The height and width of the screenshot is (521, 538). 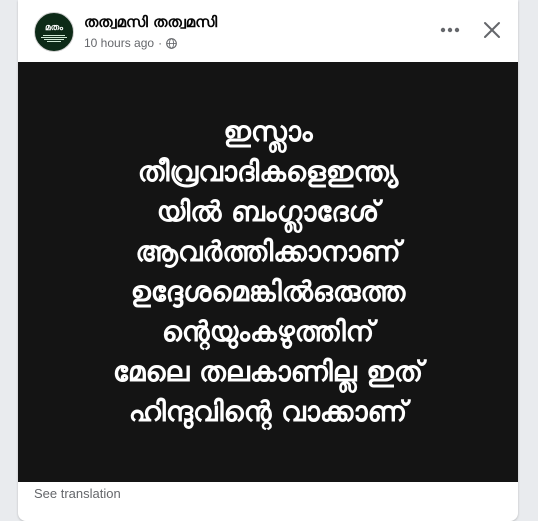 I want to click on close-button, so click(x=492, y=30).